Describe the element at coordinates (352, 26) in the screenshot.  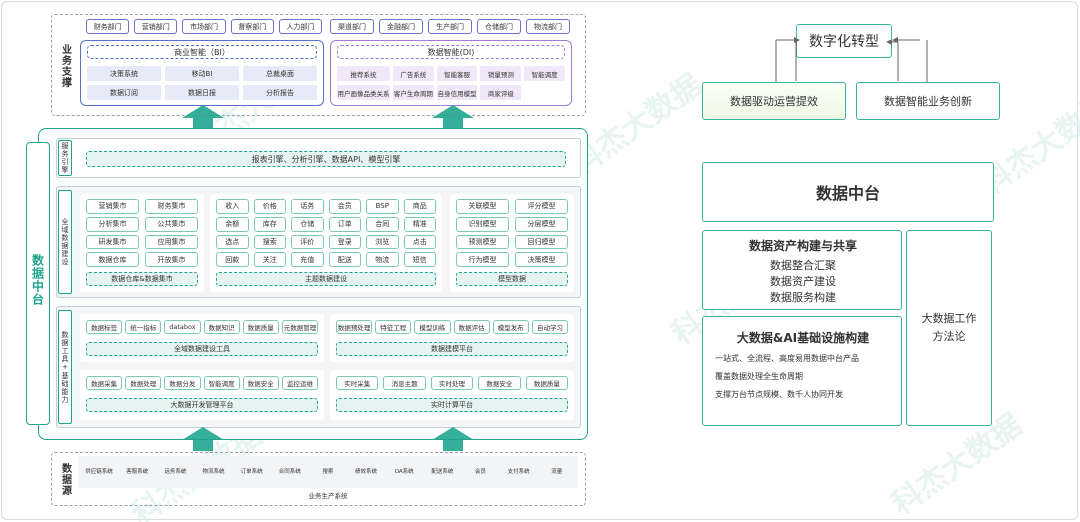
I see `department-tag: 渠道部门` at that location.